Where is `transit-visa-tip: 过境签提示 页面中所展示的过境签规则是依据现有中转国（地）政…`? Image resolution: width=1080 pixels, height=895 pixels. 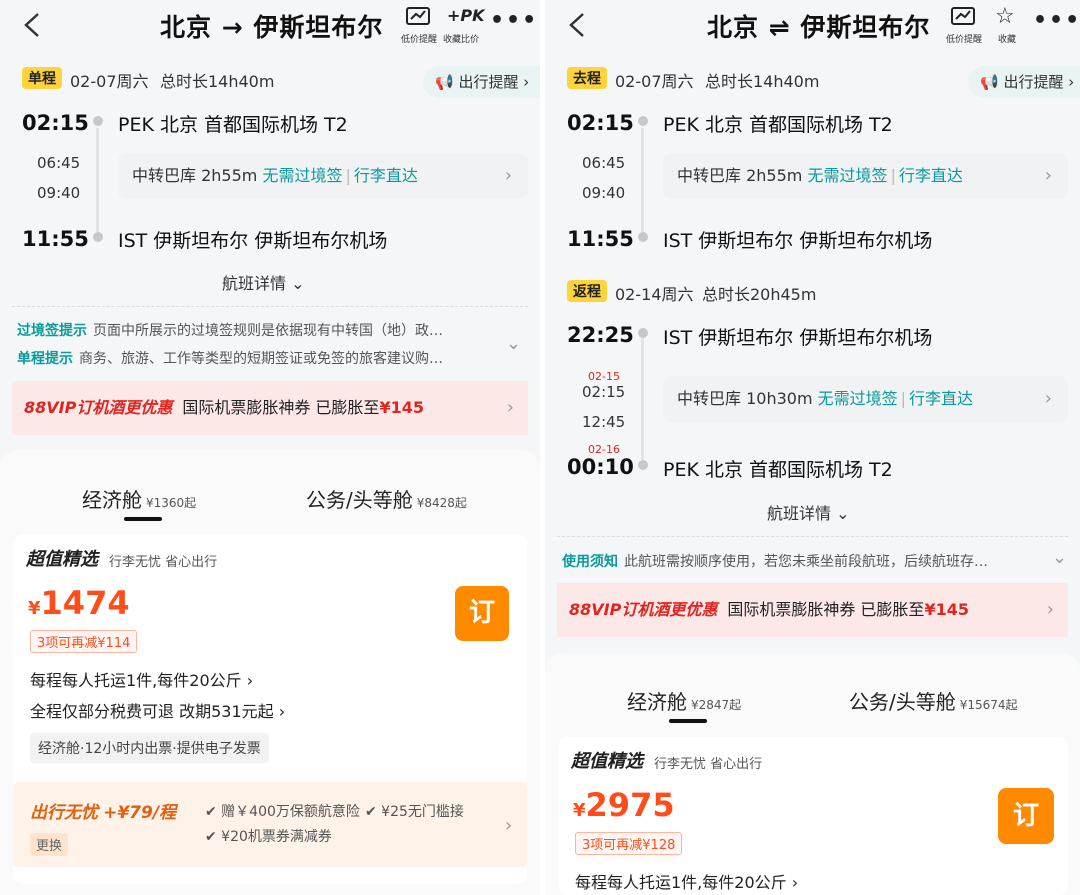
transit-visa-tip: 过境签提示 页面中所展示的过境签规则是依据现有中转国（地）政… is located at coordinates (259, 330).